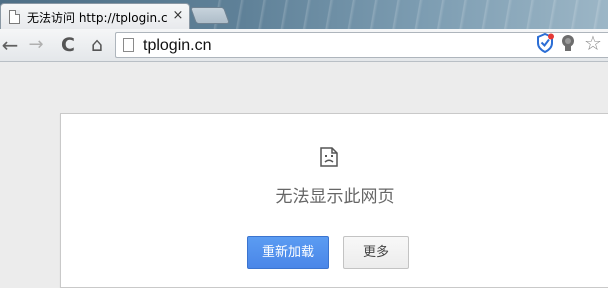  What do you see at coordinates (97, 45) in the screenshot?
I see `home-icon: ⌂` at bounding box center [97, 45].